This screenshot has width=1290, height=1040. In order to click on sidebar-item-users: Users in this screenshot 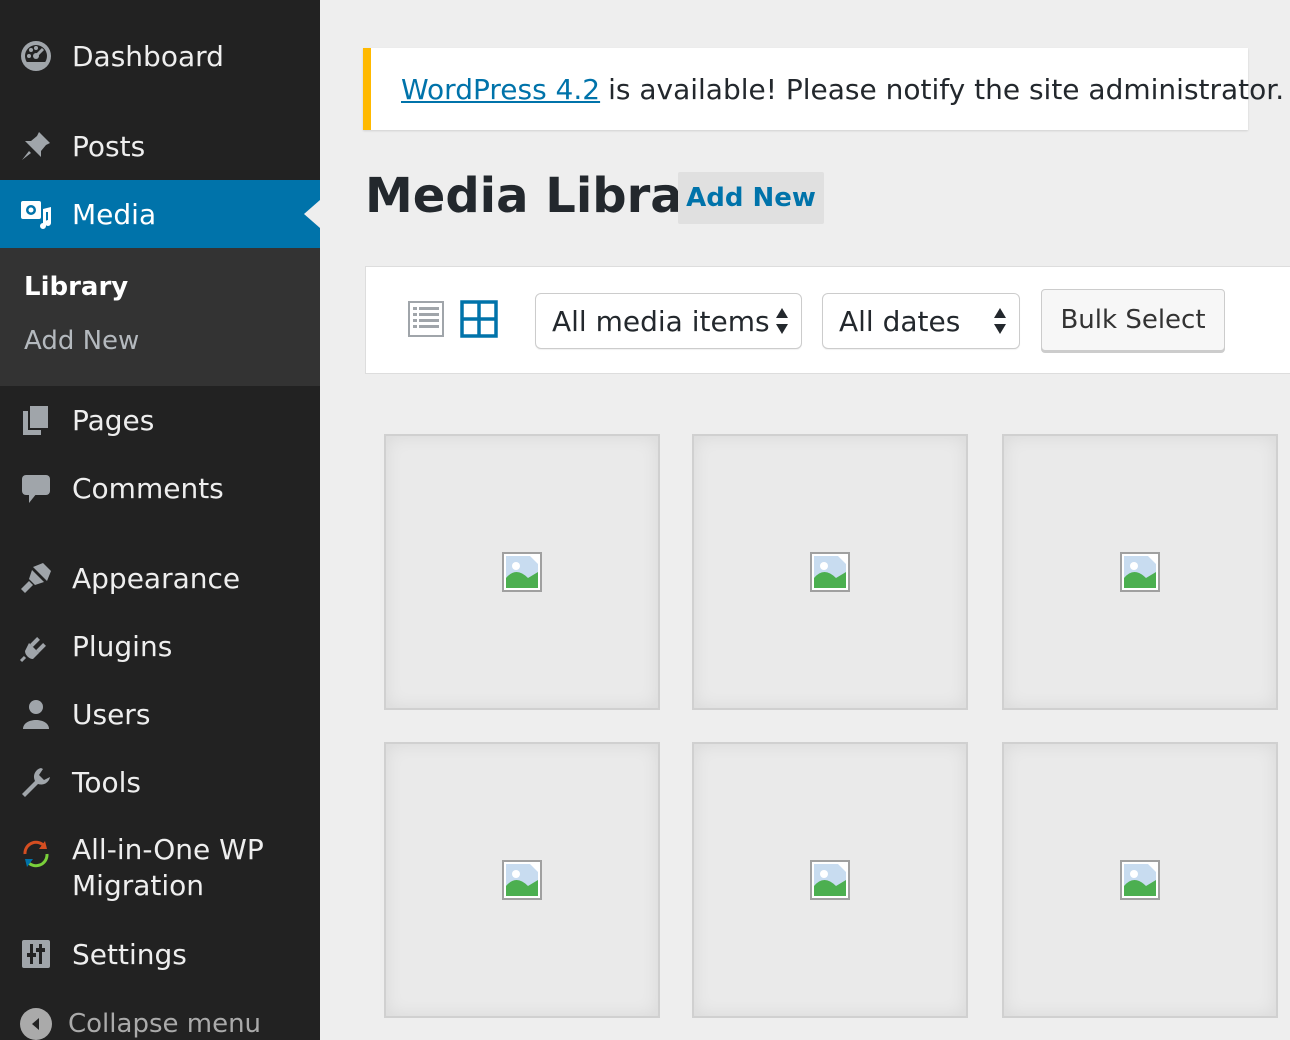, I will do `click(160, 714)`.